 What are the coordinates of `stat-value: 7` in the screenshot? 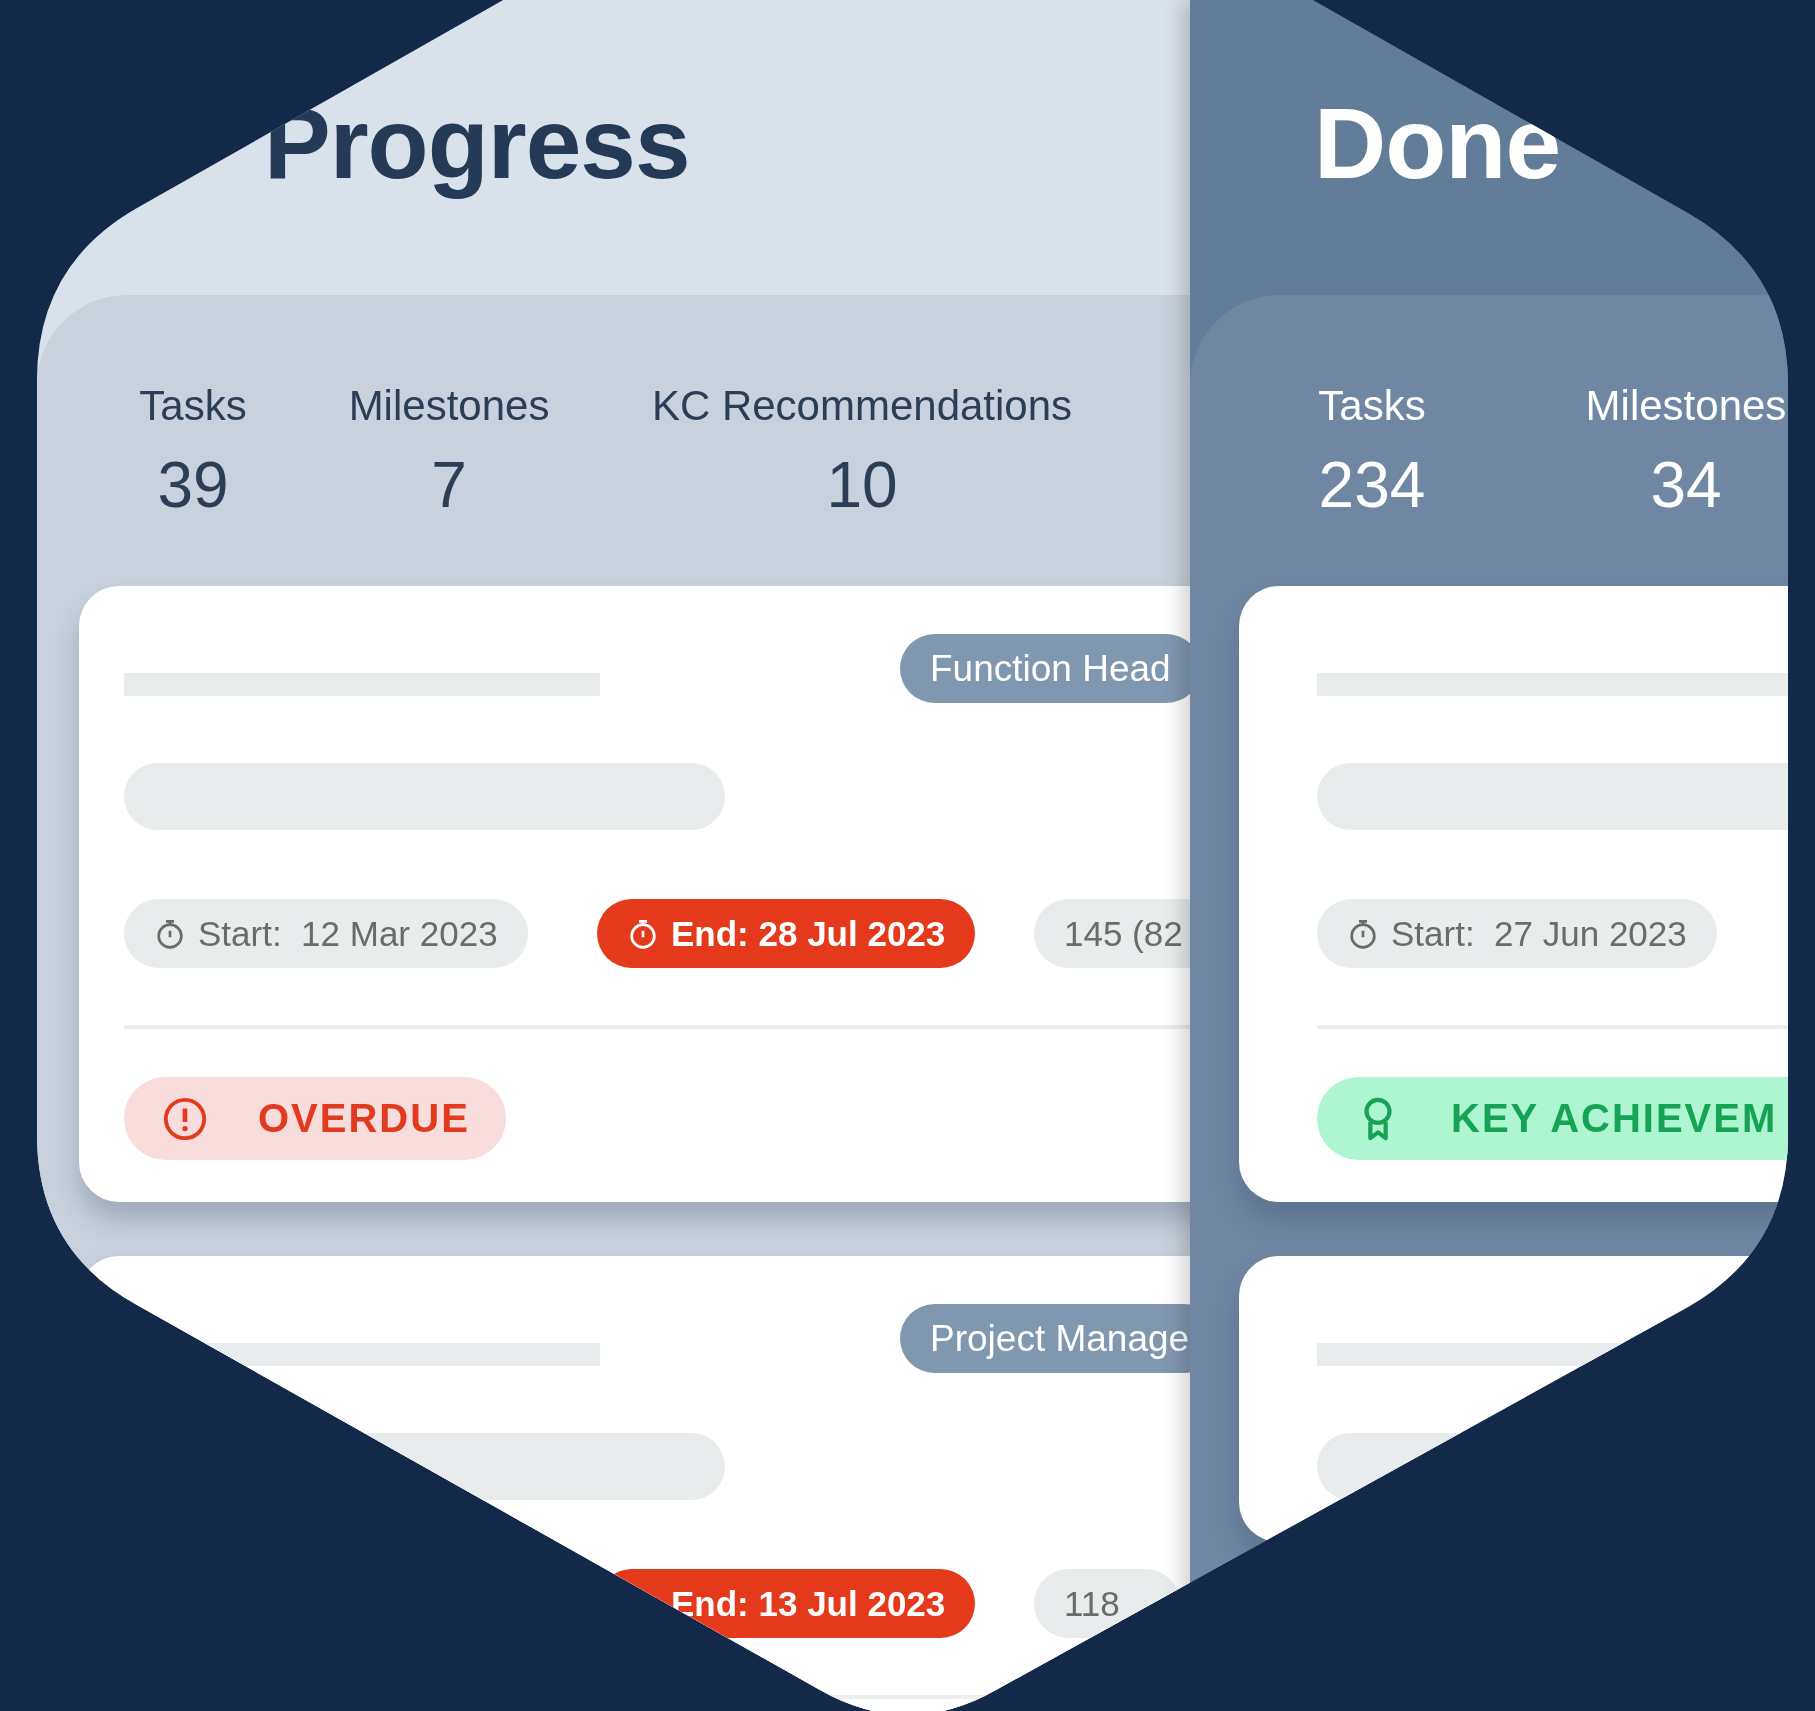 It's located at (449, 485).